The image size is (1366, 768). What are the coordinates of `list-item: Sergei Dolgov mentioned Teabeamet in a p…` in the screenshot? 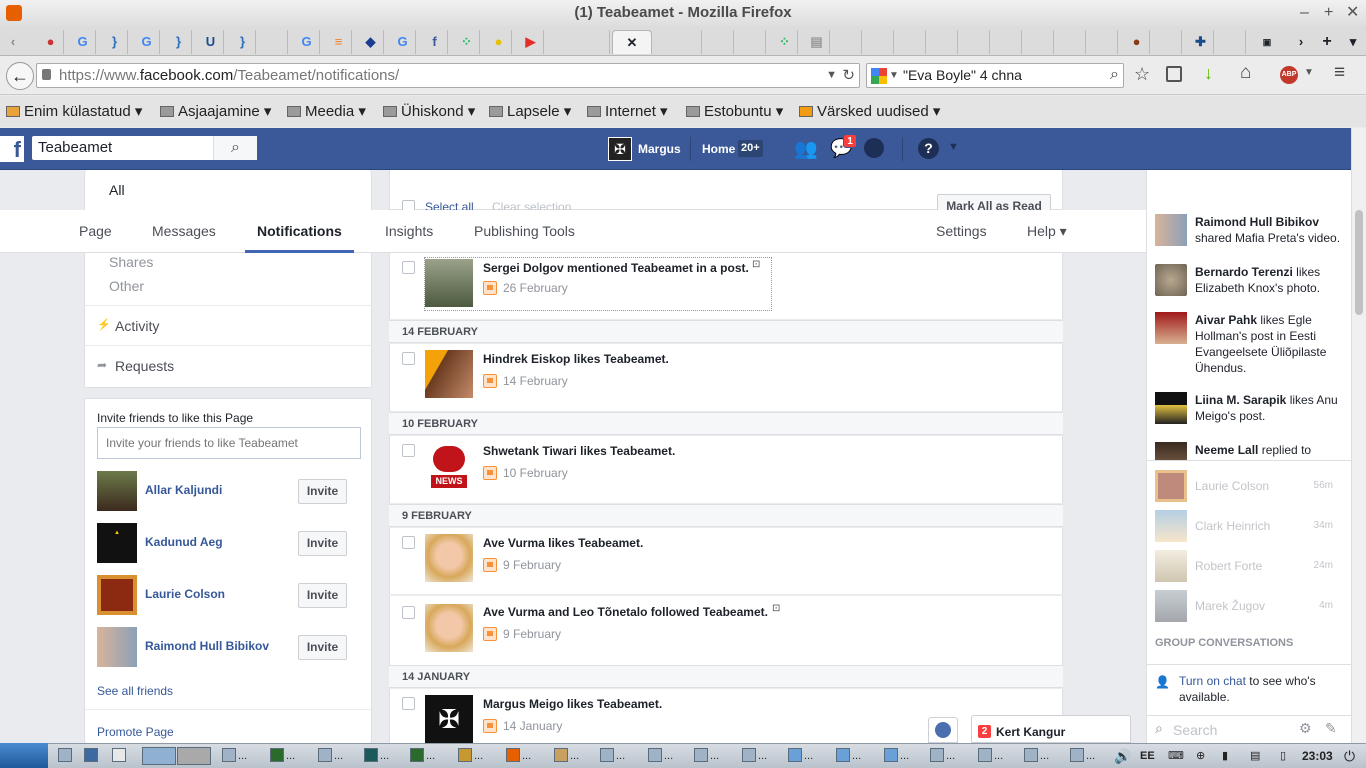 It's located at (726, 286).